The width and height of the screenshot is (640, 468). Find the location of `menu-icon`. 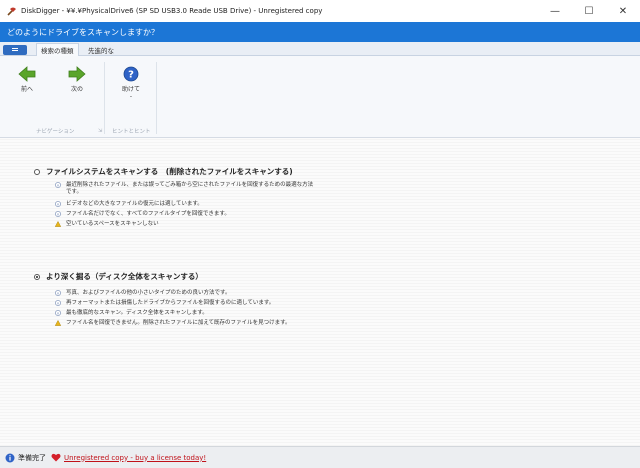

menu-icon is located at coordinates (15, 49).